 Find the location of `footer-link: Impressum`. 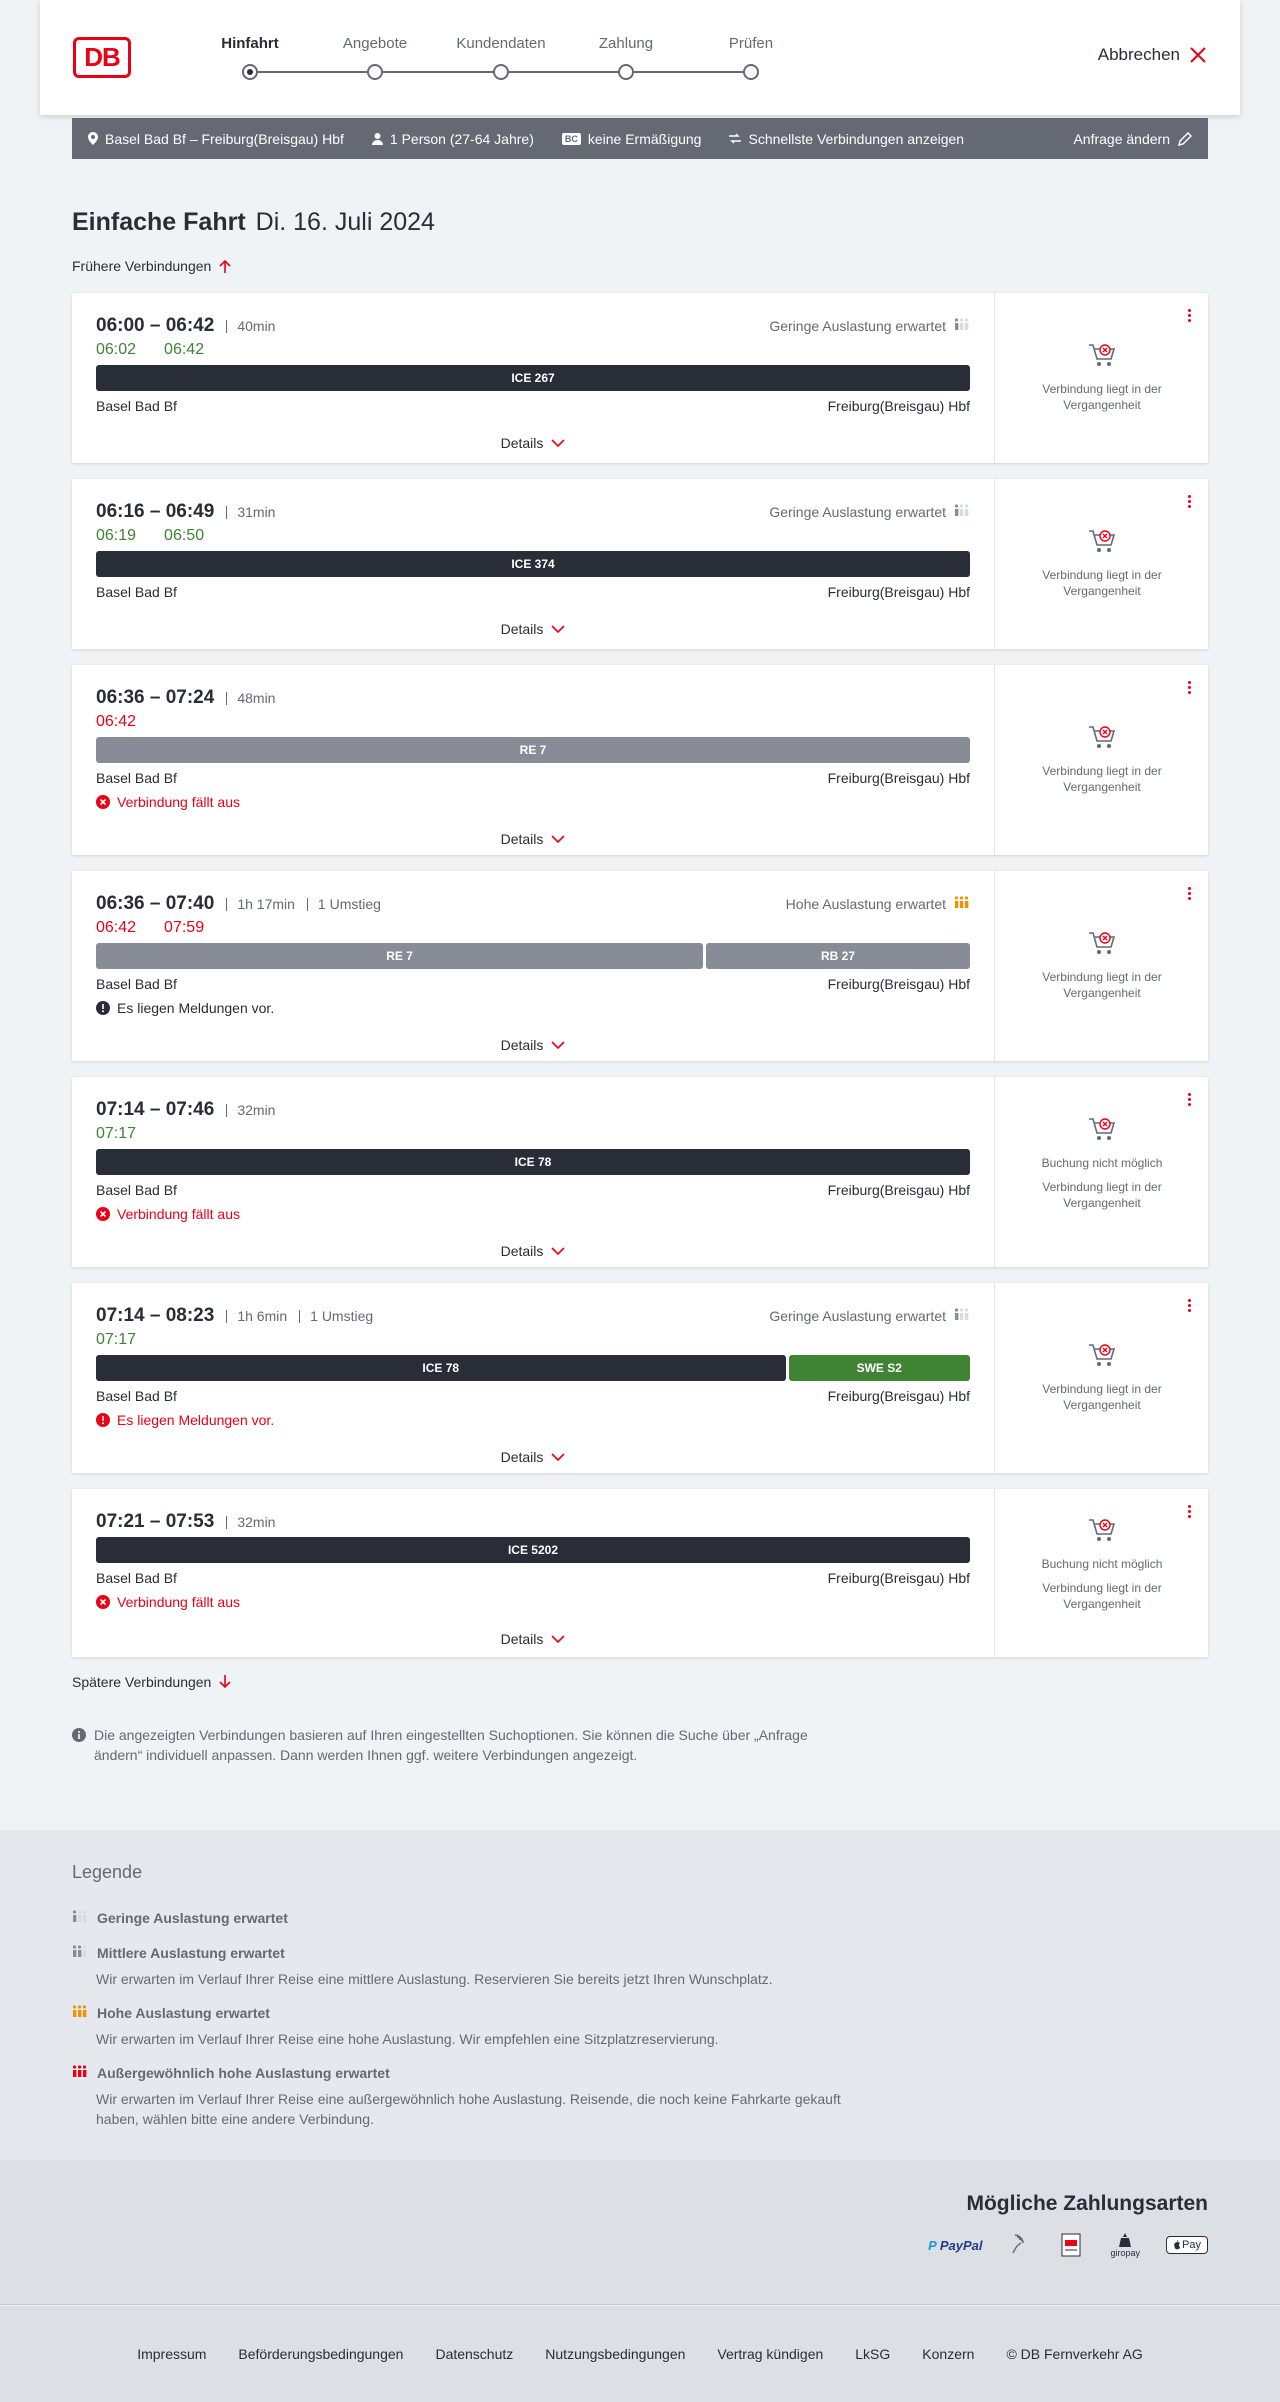

footer-link: Impressum is located at coordinates (171, 2354).